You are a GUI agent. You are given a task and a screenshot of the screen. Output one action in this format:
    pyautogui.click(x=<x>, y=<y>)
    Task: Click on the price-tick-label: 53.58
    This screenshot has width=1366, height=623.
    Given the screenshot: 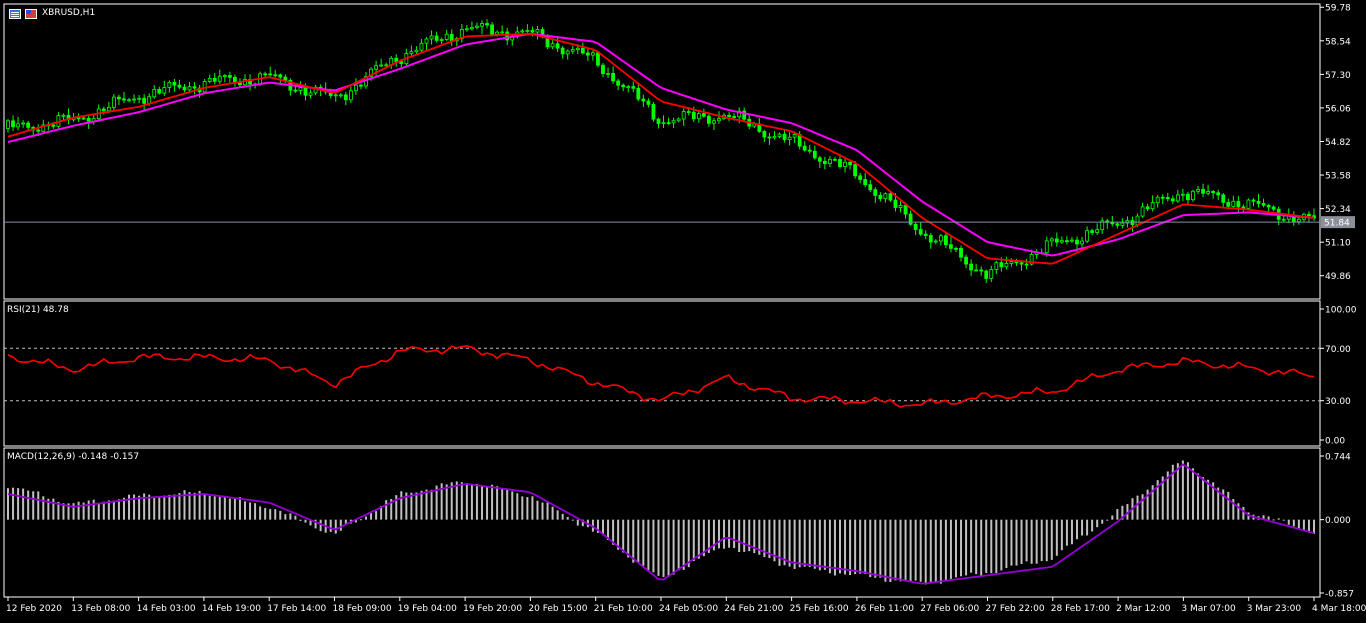 What is the action you would take?
    pyautogui.click(x=1338, y=177)
    